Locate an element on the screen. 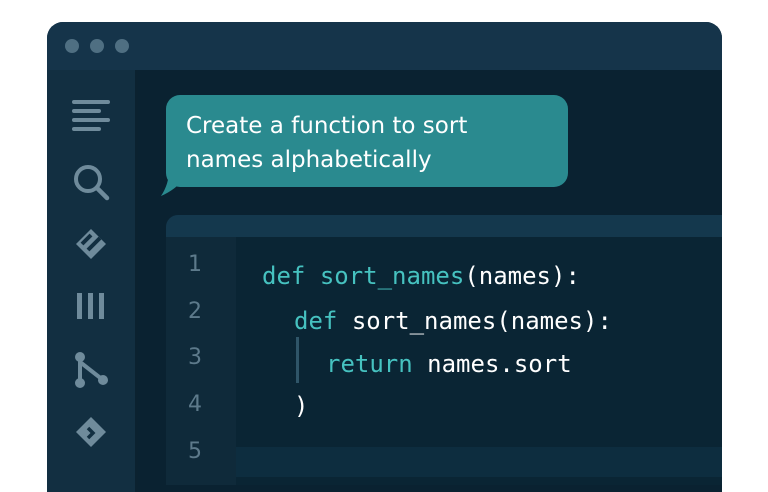 The width and height of the screenshot is (768, 492). line-number: 1 is located at coordinates (195, 264).